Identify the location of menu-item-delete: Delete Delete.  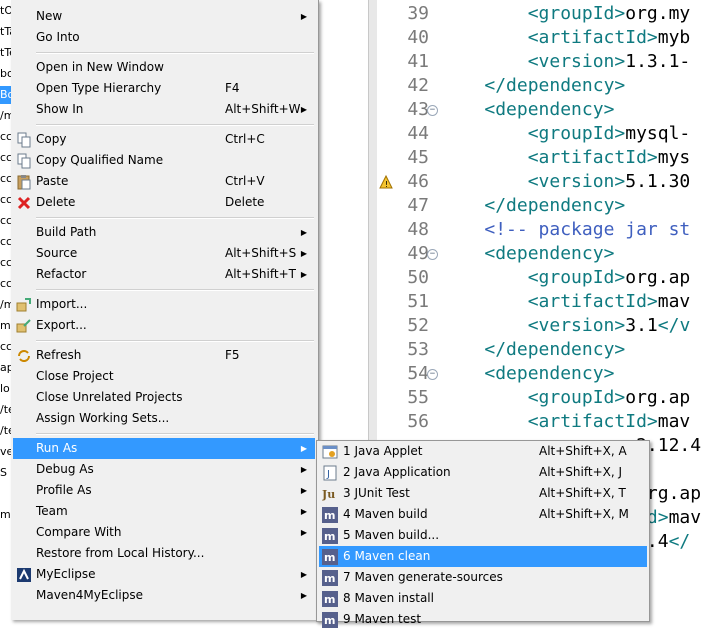
(164, 202).